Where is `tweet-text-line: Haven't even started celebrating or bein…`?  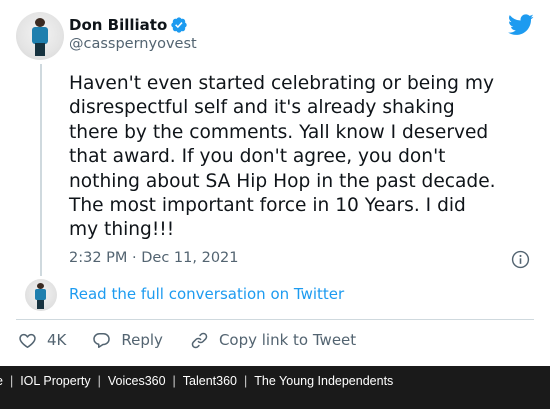 tweet-text-line: Haven't even started celebrating or bein… is located at coordinates (281, 83).